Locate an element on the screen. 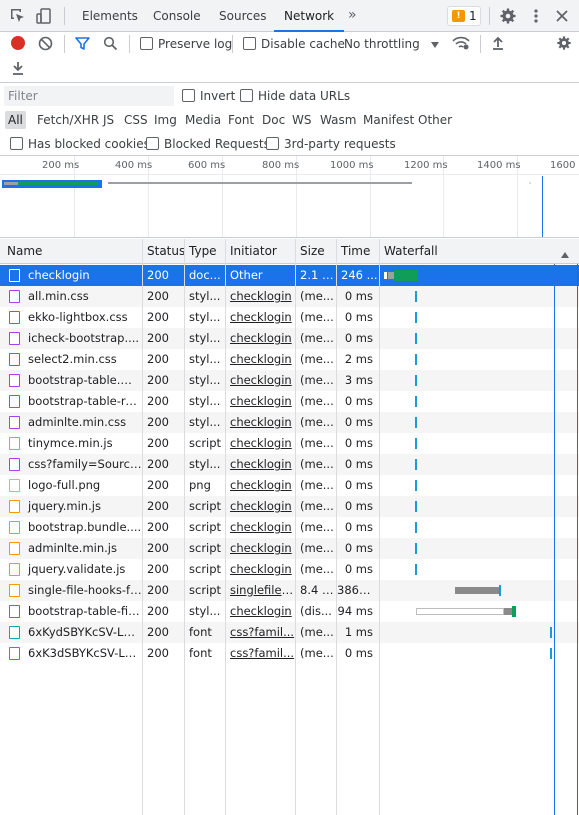 Image resolution: width=579 pixels, height=815 pixels. has-blocked-cookies-checkbox is located at coordinates (16, 143).